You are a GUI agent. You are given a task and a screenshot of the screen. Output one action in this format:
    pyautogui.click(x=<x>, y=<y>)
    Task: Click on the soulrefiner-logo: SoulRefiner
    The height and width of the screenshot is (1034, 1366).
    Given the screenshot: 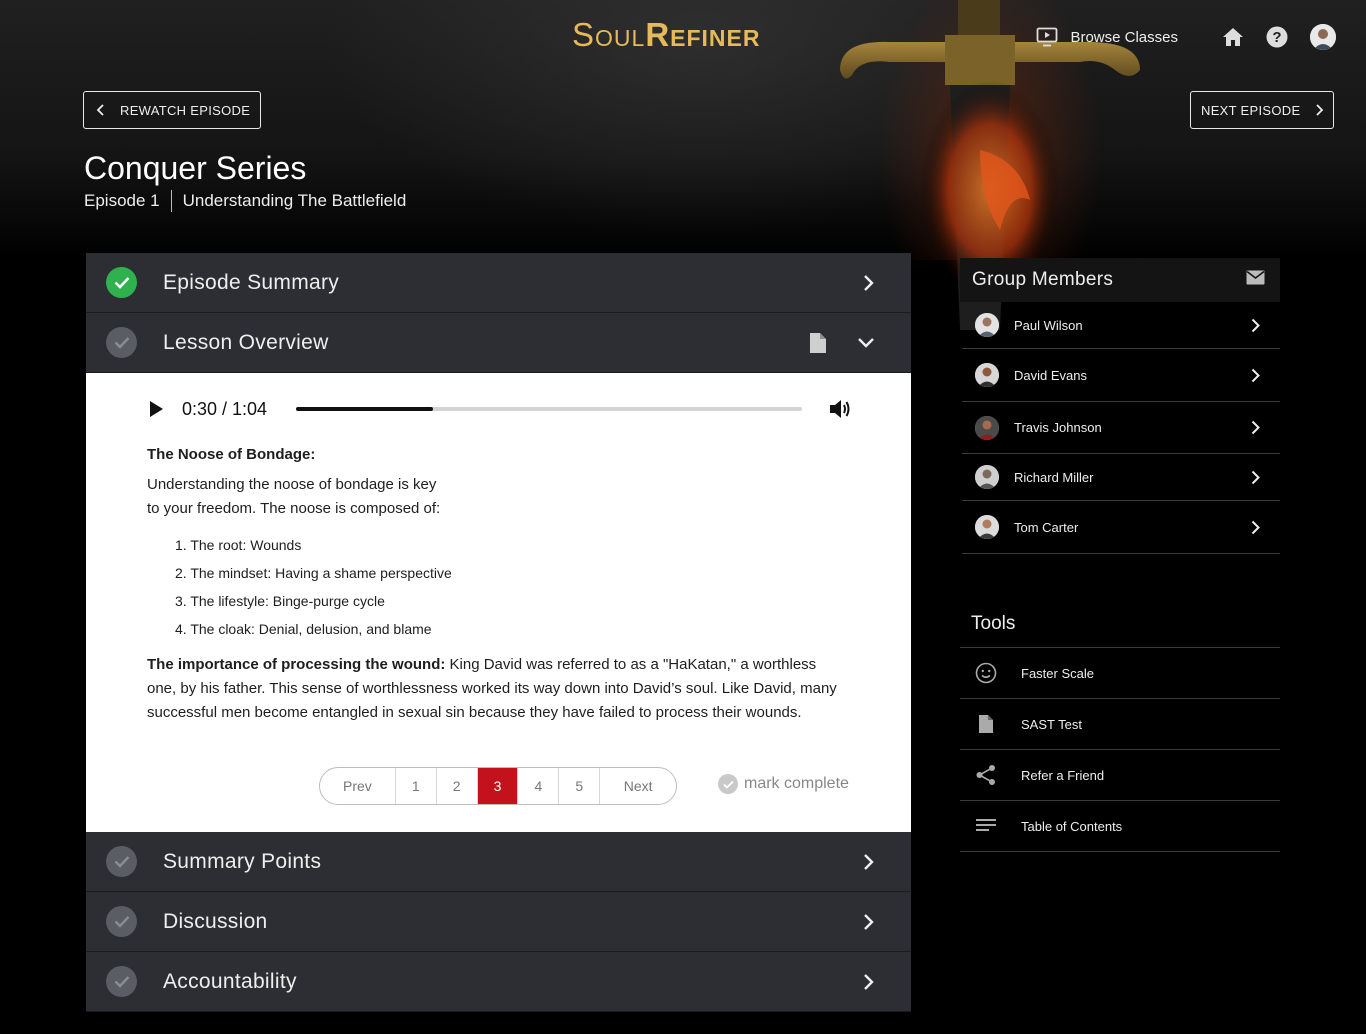 What is the action you would take?
    pyautogui.click(x=666, y=35)
    